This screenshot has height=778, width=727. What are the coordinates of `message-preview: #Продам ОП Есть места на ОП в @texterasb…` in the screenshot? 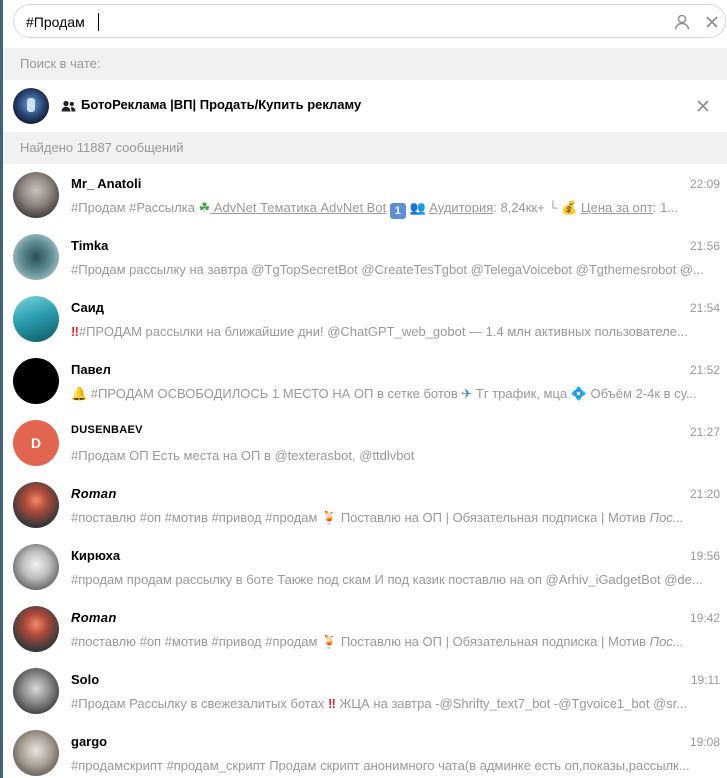 It's located at (243, 455).